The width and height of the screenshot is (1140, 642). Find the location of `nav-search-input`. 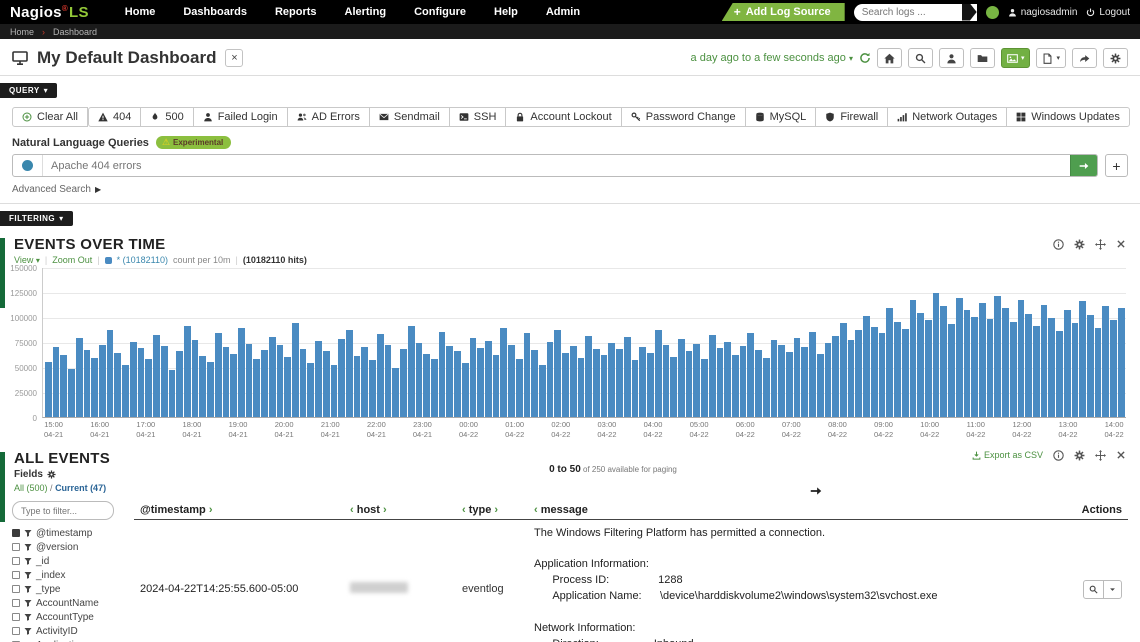

nav-search-input is located at coordinates (911, 12).